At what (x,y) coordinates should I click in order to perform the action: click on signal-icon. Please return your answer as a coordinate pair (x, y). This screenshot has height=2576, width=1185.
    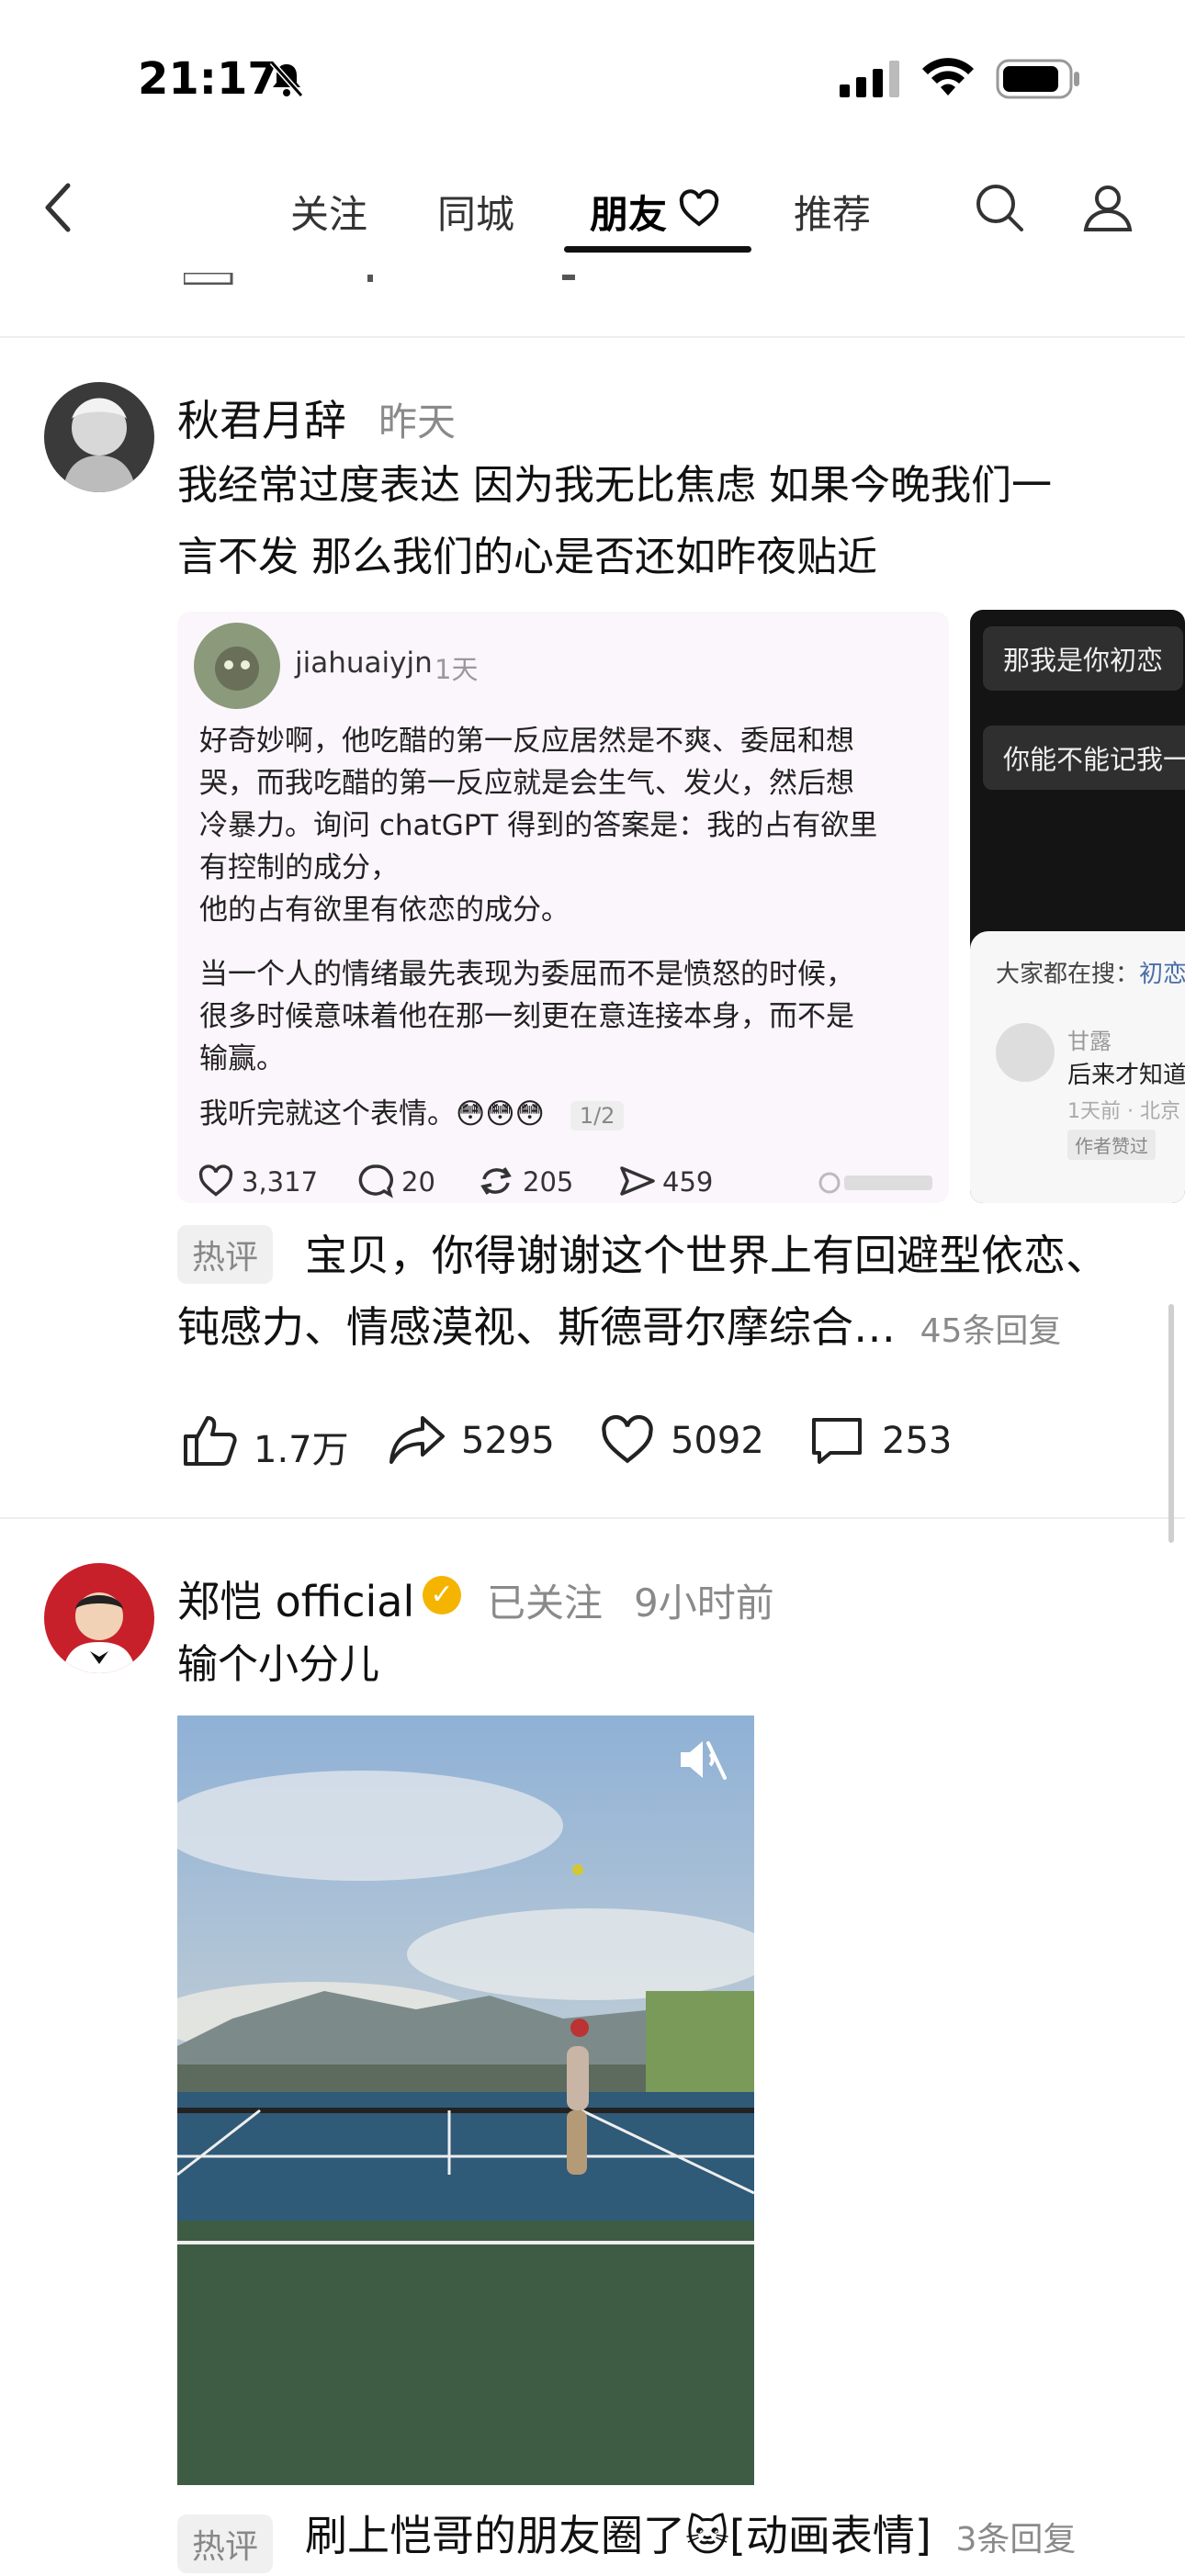
    Looking at the image, I should click on (870, 81).